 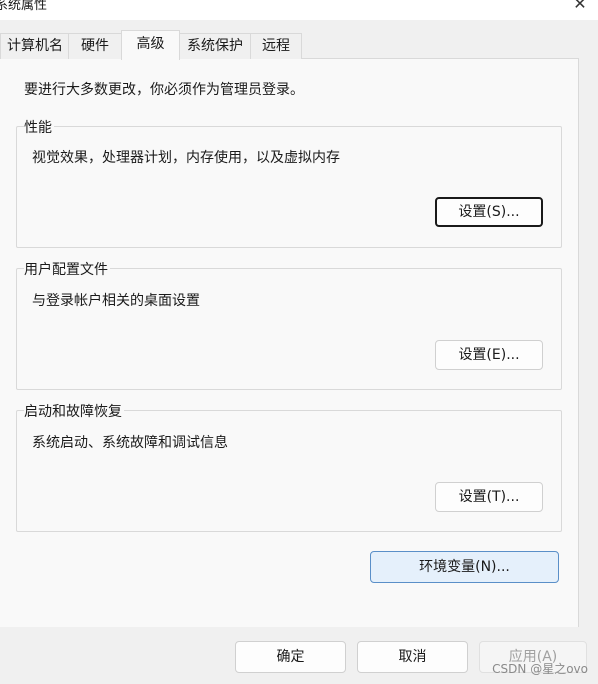 I want to click on tab-remote: 远程, so click(x=276, y=46).